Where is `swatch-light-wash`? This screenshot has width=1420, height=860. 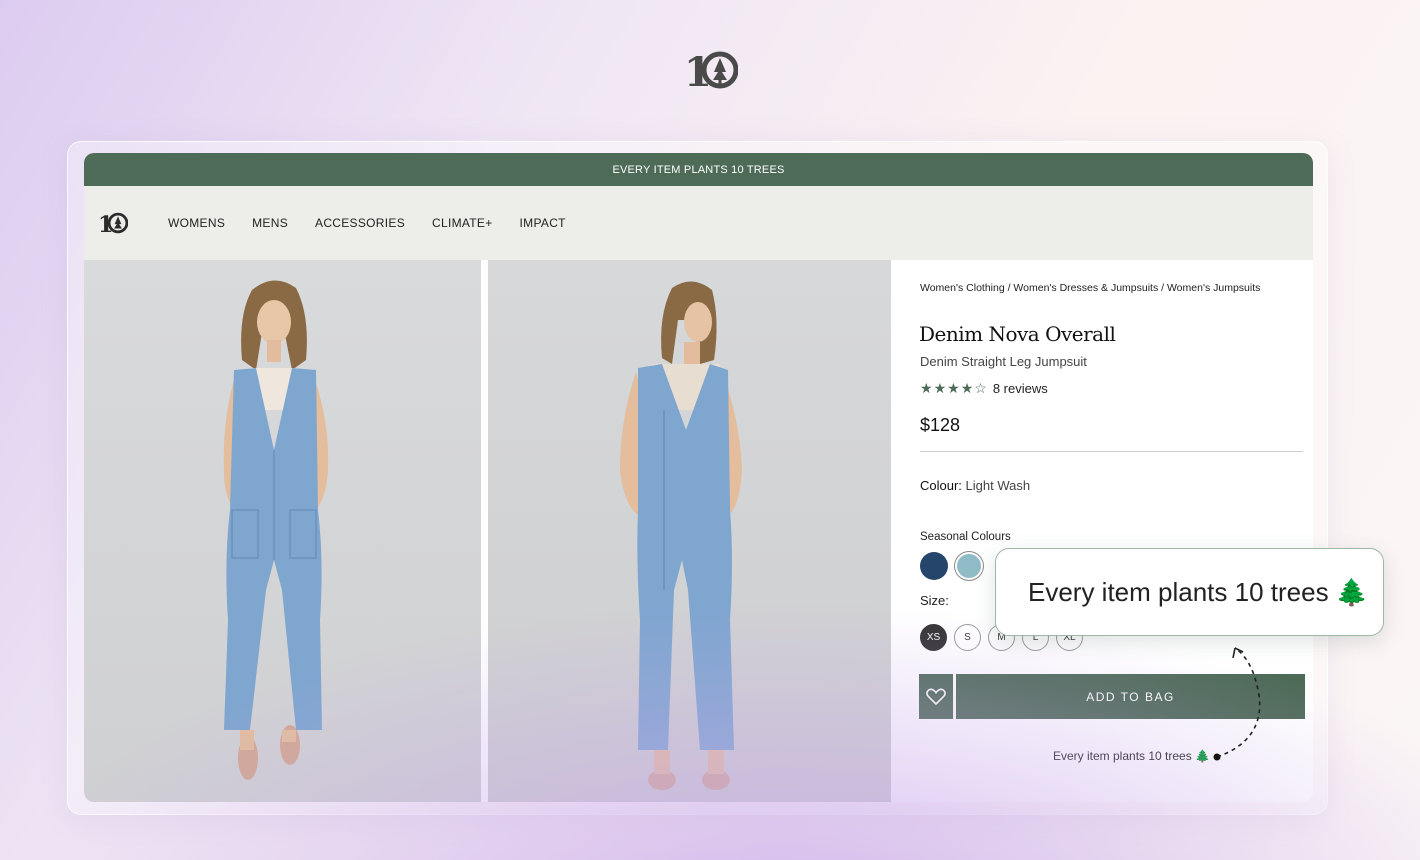 swatch-light-wash is located at coordinates (969, 566).